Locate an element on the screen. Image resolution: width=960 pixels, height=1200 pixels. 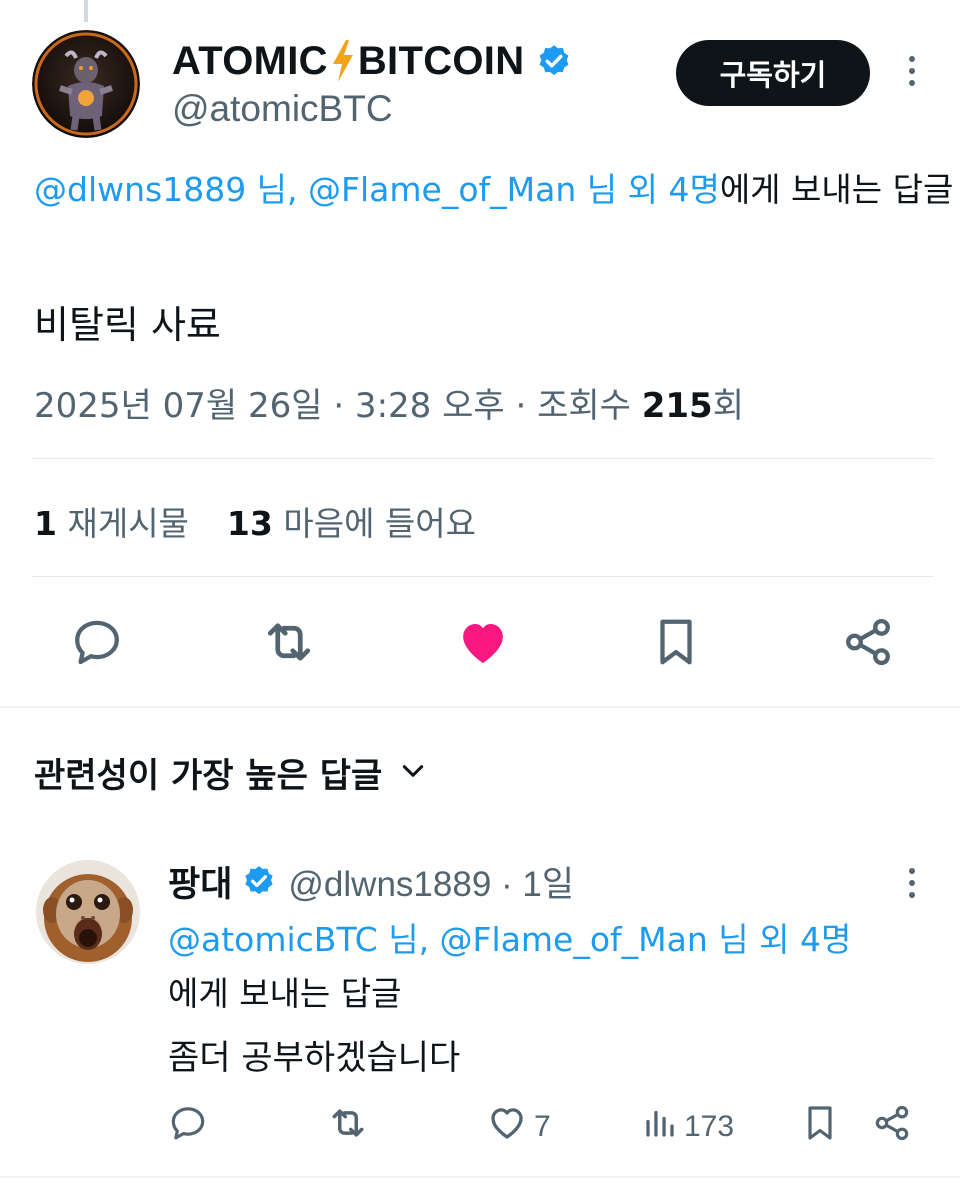
reposts-label: 재게시물 is located at coordinates (128, 523).